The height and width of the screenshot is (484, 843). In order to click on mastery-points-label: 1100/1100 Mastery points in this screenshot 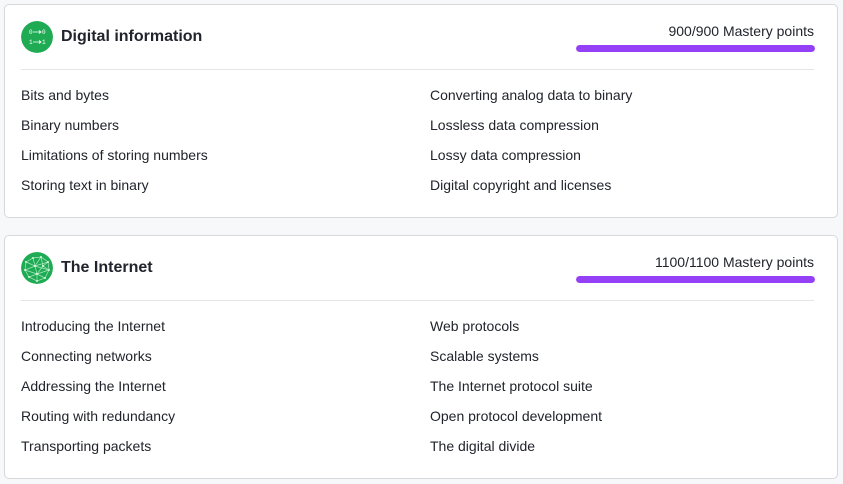, I will do `click(734, 262)`.